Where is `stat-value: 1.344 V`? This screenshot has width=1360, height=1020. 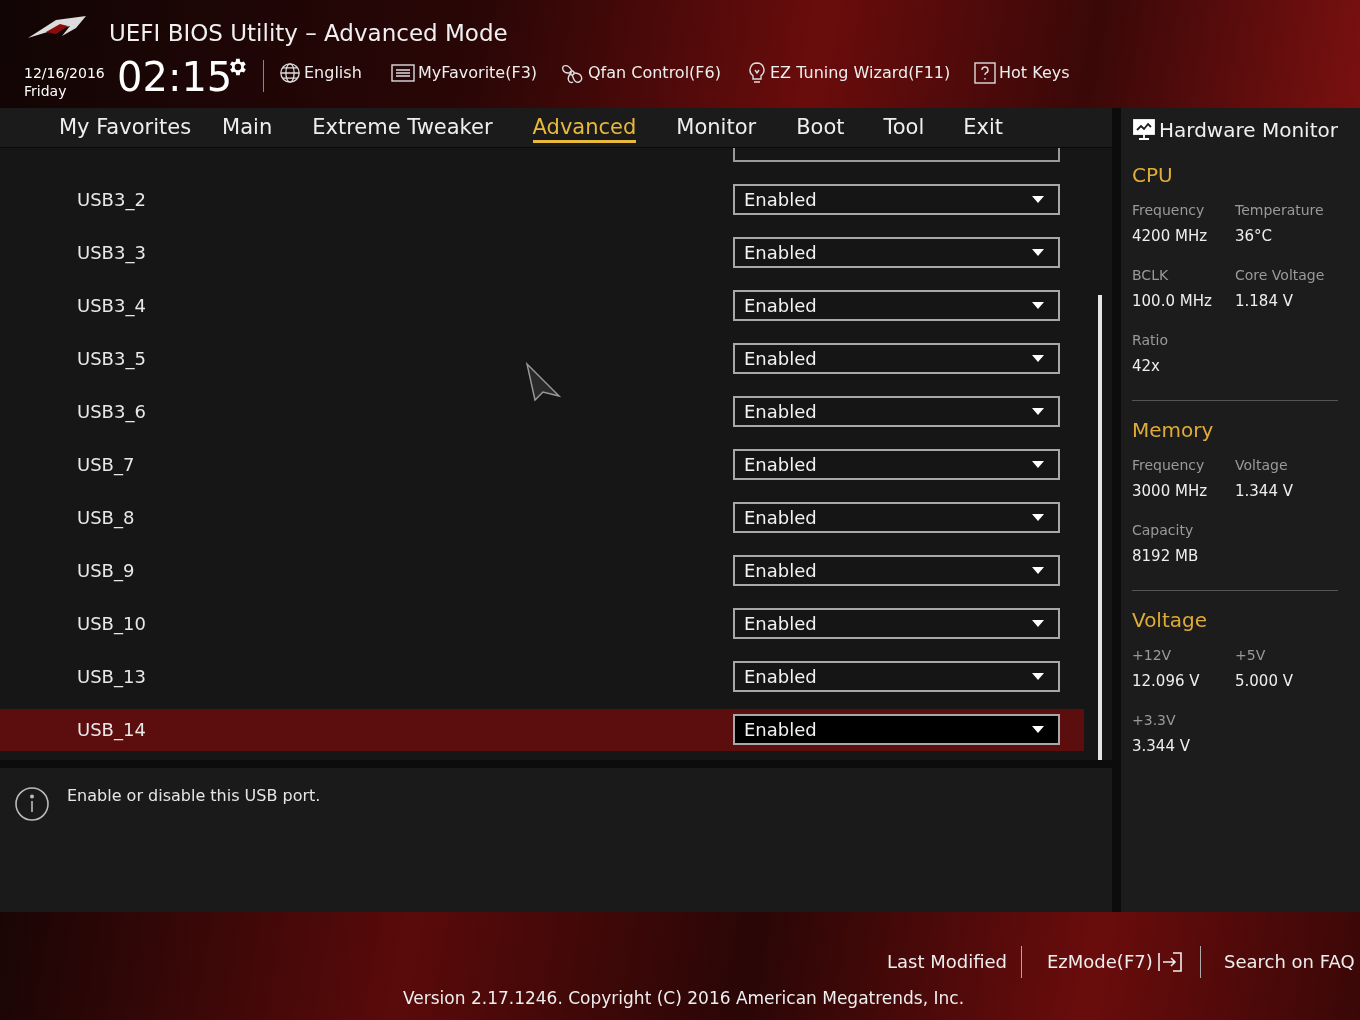 stat-value: 1.344 V is located at coordinates (1264, 491).